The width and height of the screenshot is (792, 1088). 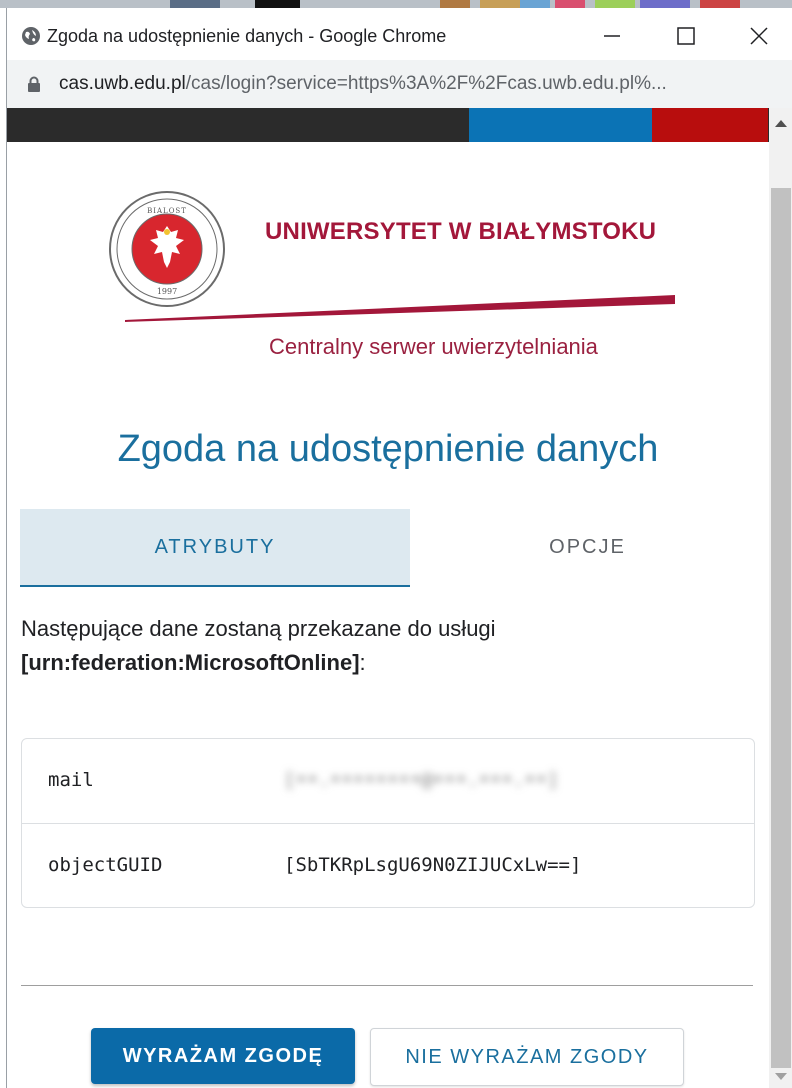 I want to click on intro-colon: :, so click(x=362, y=662).